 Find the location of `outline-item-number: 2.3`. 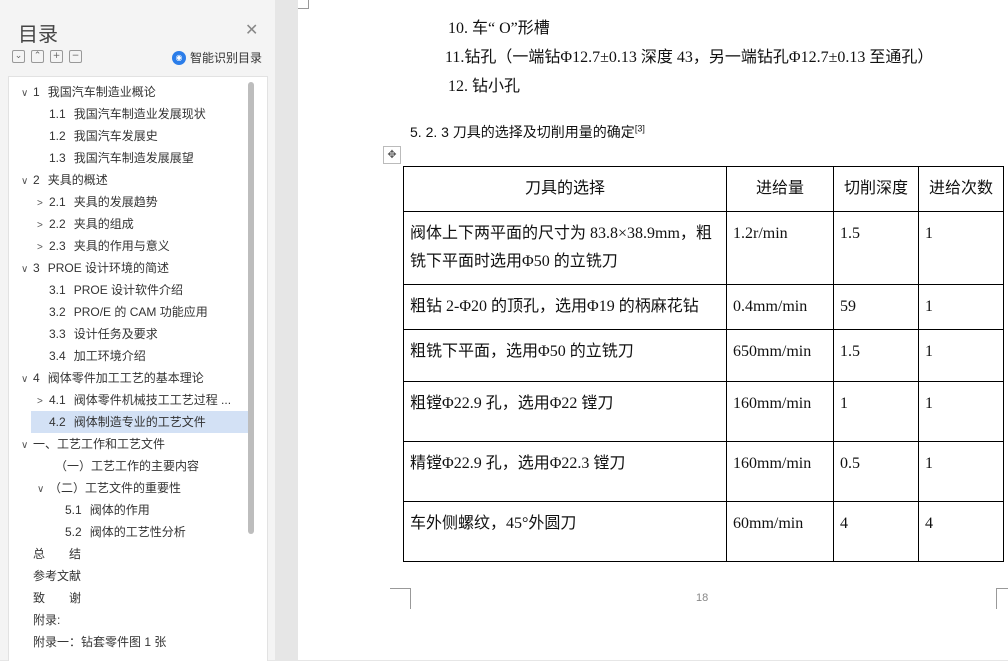

outline-item-number: 2.3 is located at coordinates (57, 246).